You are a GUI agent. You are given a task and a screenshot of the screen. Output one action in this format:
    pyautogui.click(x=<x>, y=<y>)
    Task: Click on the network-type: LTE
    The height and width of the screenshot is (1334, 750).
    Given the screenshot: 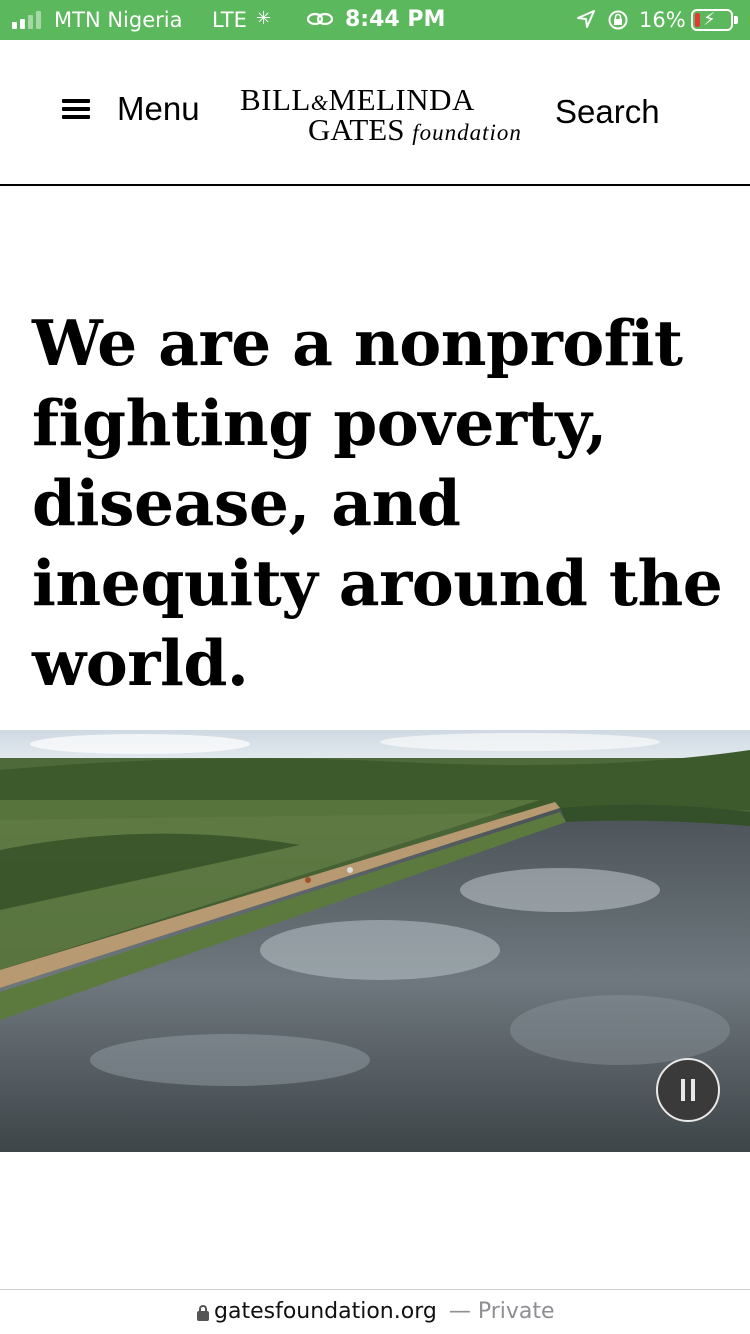 What is the action you would take?
    pyautogui.click(x=229, y=20)
    